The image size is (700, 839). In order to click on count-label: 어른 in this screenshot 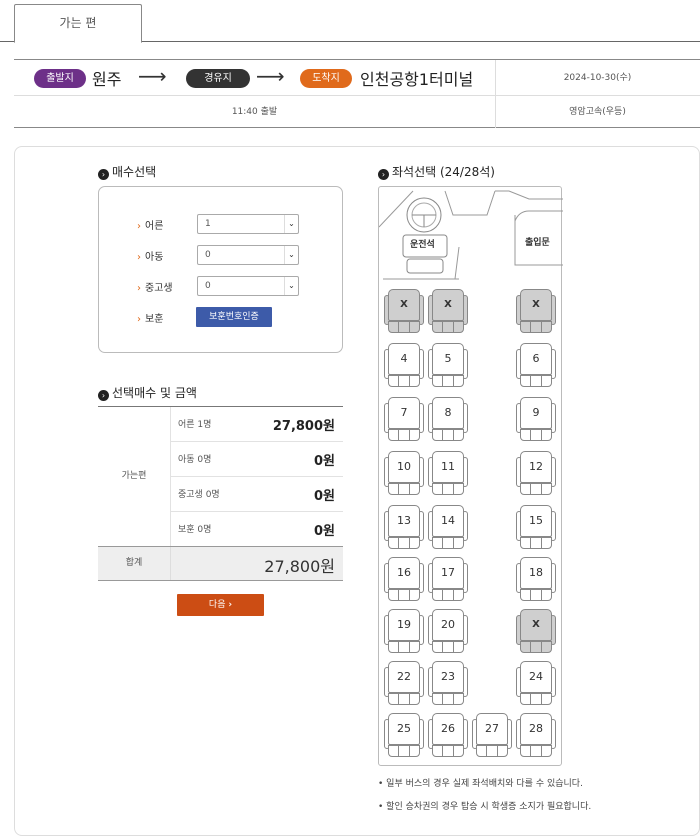, I will do `click(154, 226)`.